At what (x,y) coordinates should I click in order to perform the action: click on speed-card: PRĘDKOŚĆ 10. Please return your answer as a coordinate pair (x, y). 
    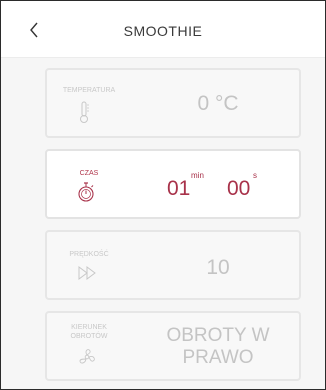
    Looking at the image, I should click on (173, 265).